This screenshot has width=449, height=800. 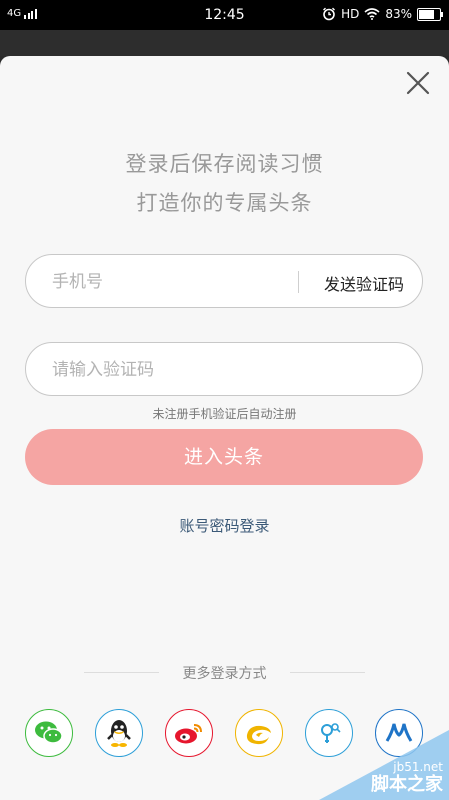 I want to click on code-field, so click(x=224, y=369).